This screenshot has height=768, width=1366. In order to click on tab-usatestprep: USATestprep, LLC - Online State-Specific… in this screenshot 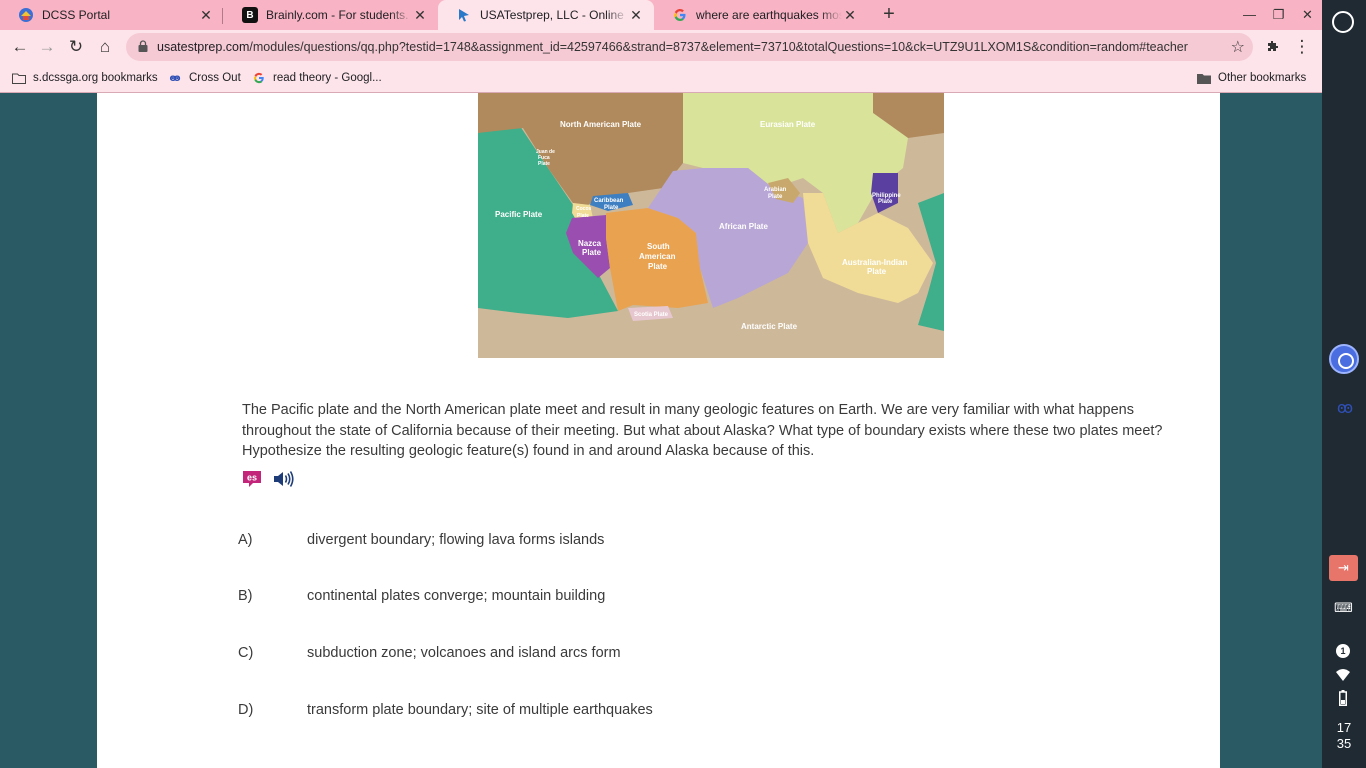, I will do `click(546, 15)`.